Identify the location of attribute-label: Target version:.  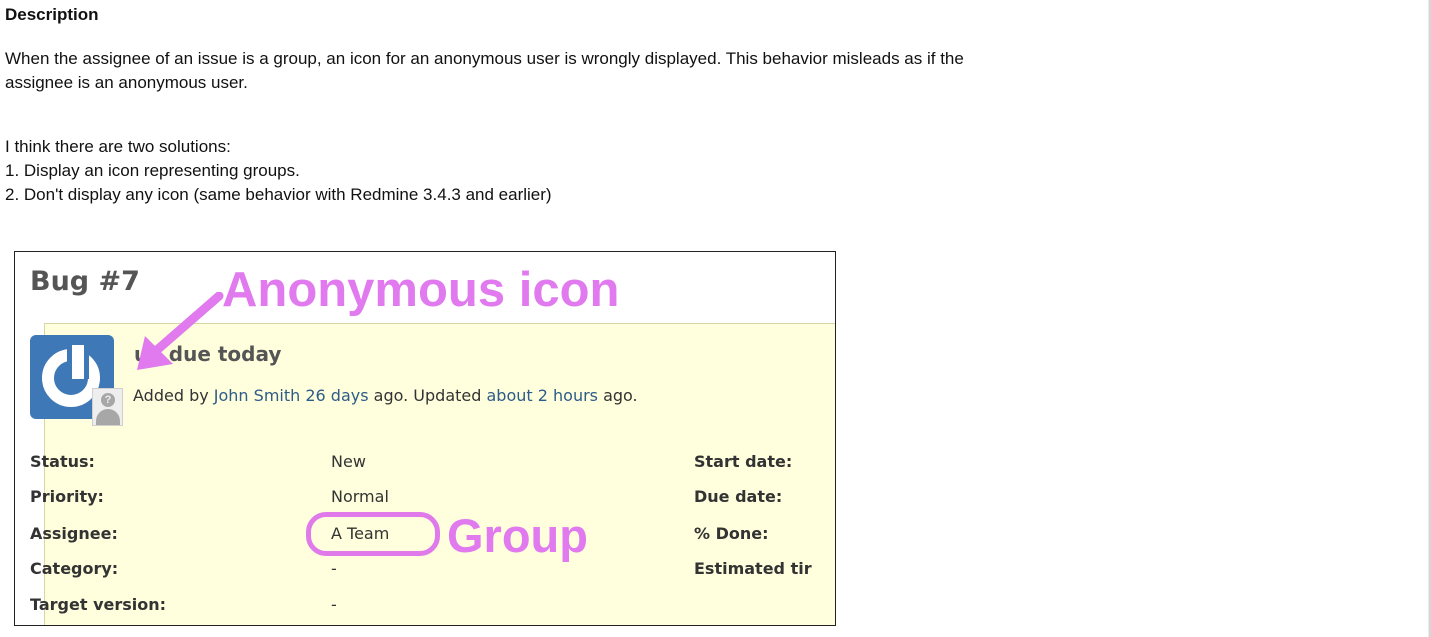
(98, 604).